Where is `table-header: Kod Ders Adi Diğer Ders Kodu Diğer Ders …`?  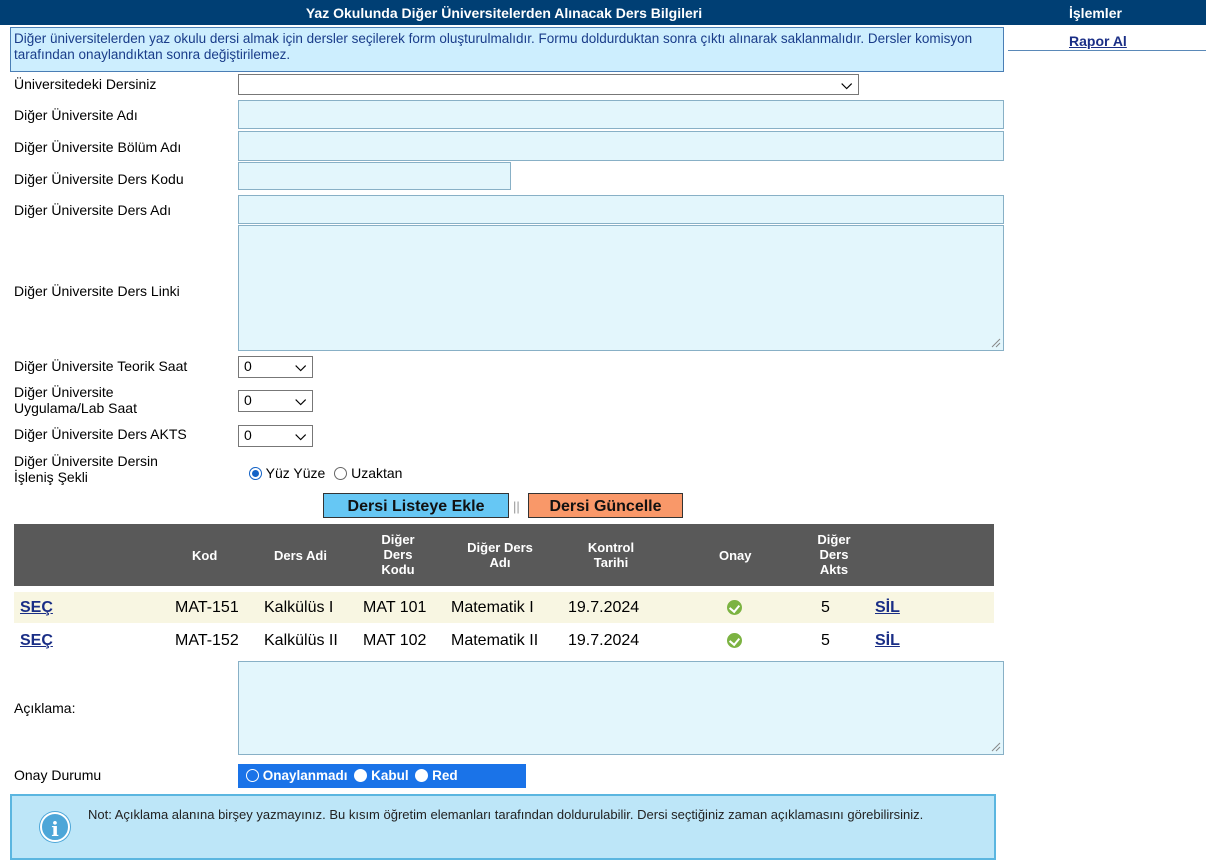 table-header: Kod Ders Adi Diğer Ders Kodu Diğer Ders … is located at coordinates (504, 555).